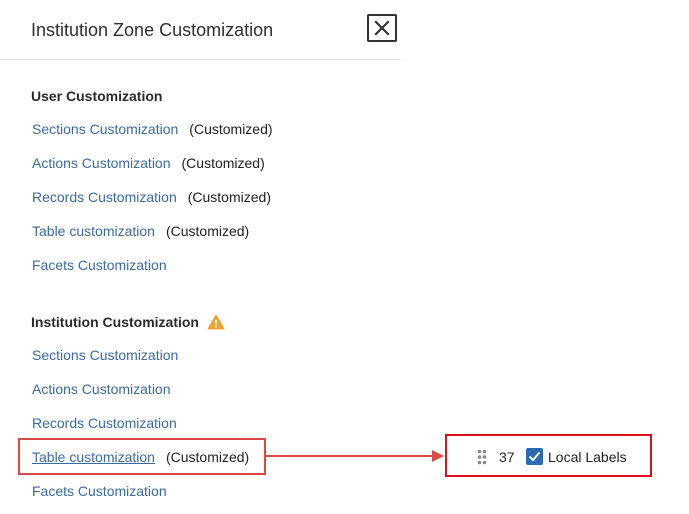 The height and width of the screenshot is (514, 689). I want to click on close-icon, so click(382, 28).